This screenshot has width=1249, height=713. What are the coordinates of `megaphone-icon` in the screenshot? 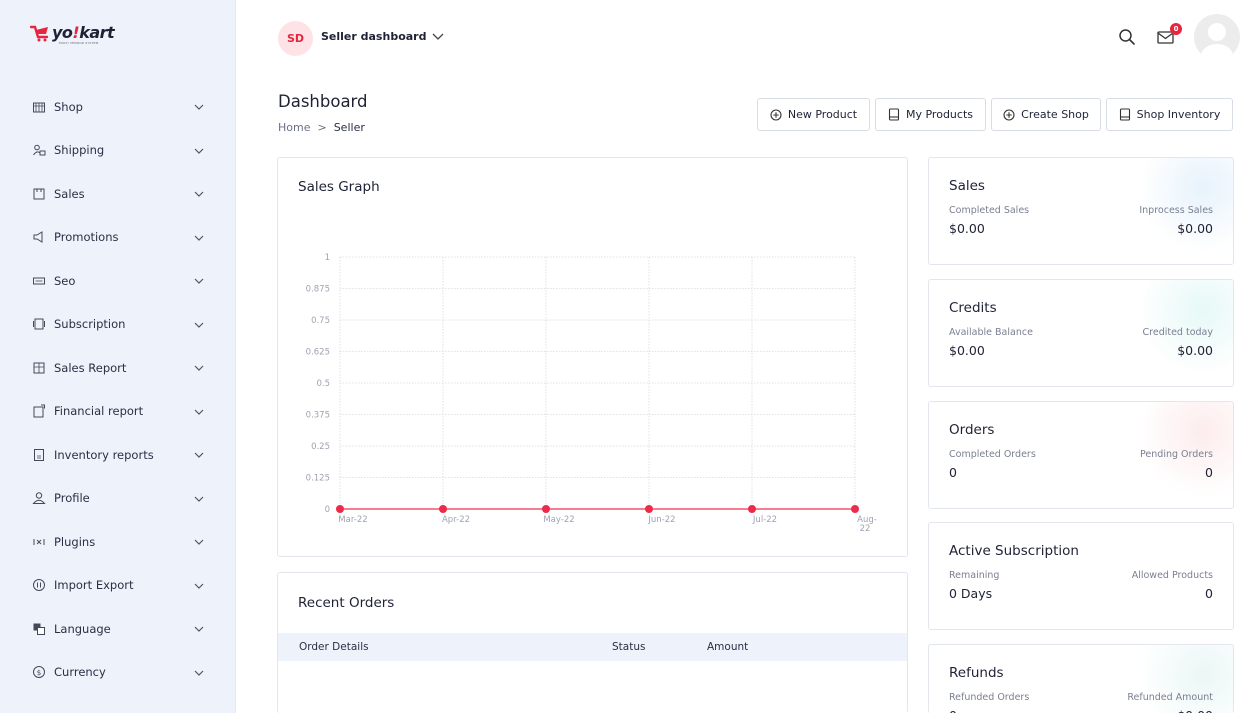 It's located at (39, 237).